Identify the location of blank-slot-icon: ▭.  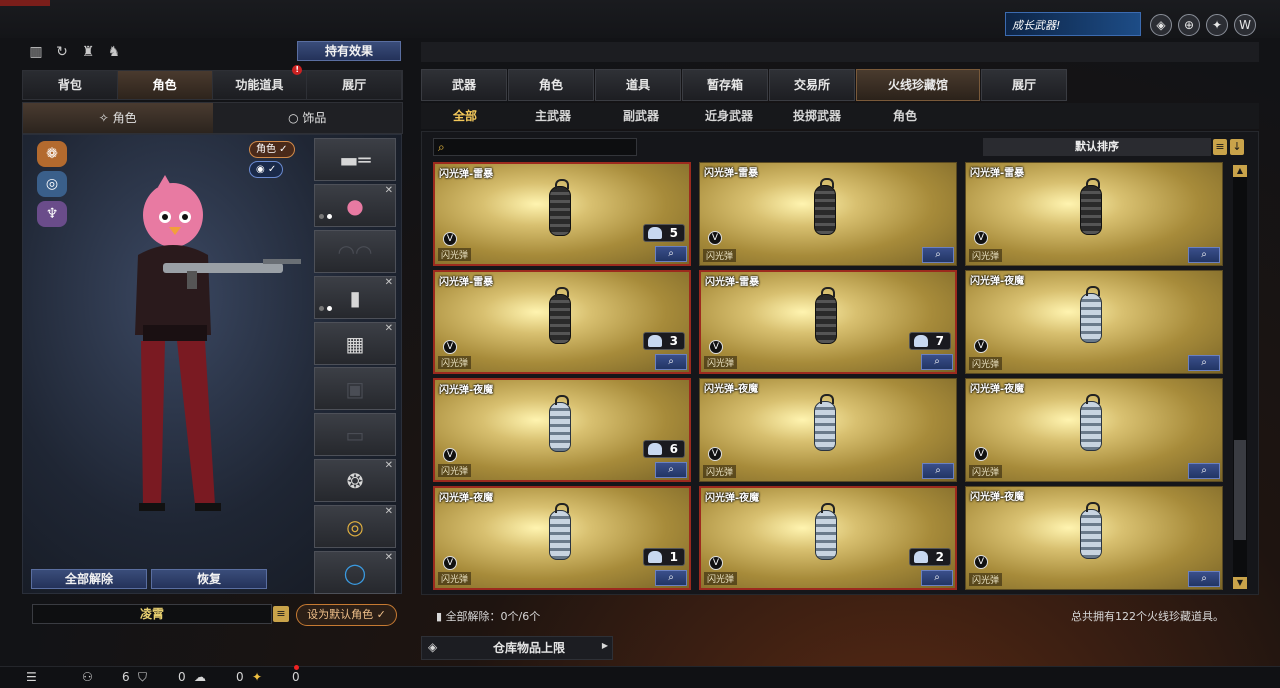
(355, 435).